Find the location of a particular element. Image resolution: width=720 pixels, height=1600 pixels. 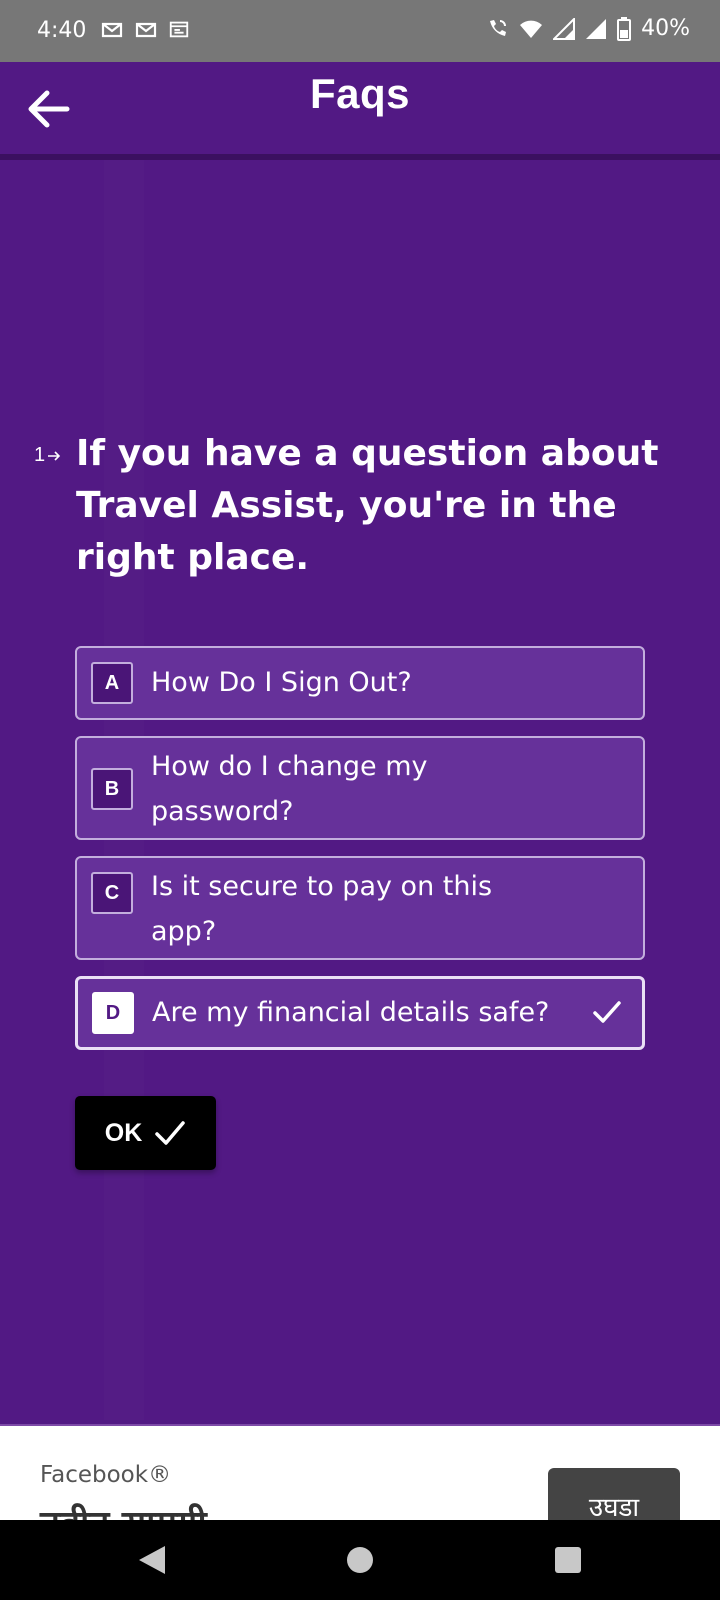

nav-back-button is located at coordinates (152, 1560).